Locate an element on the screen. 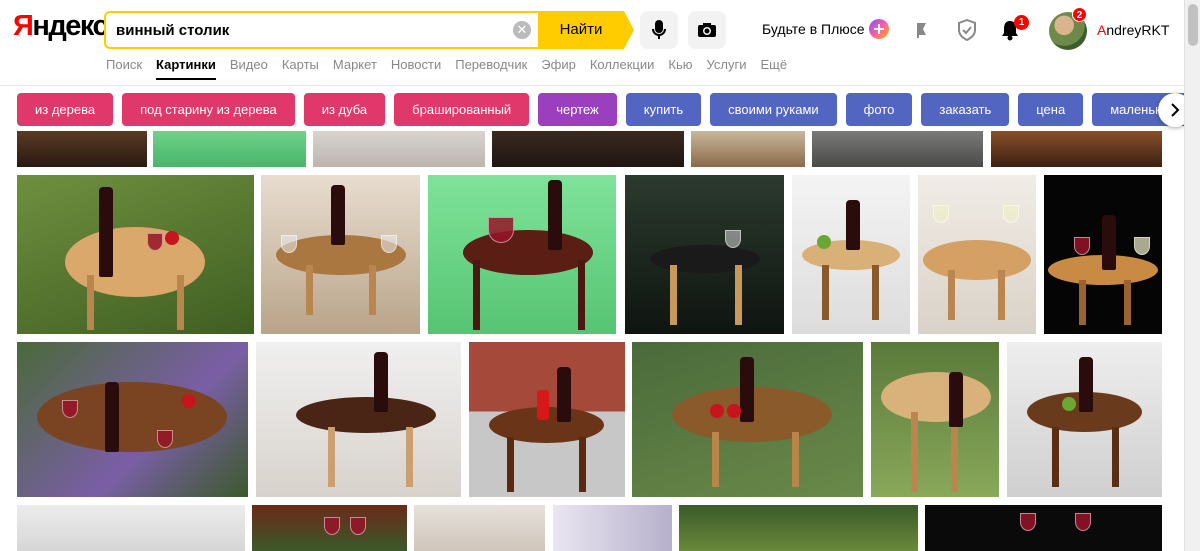 The width and height of the screenshot is (1200, 551). image-search-button is located at coordinates (707, 30).